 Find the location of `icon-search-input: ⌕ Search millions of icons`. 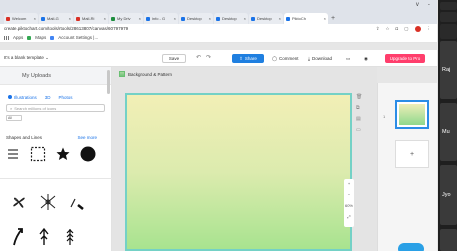

icon-search-input: ⌕ Search millions of icons is located at coordinates (55, 108).